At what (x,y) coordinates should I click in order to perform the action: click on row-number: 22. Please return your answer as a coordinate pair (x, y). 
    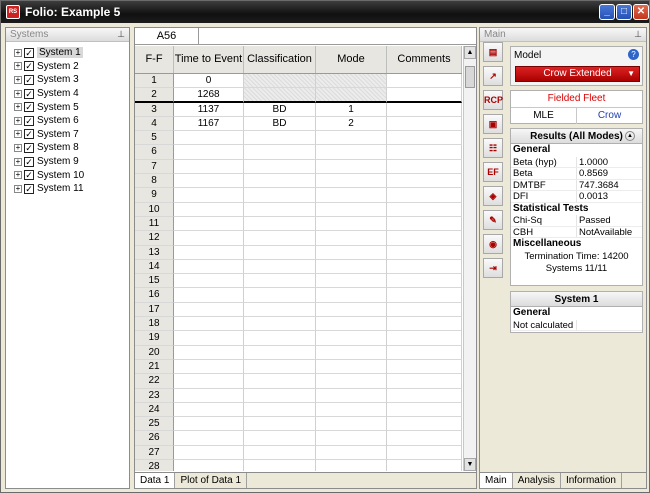
    Looking at the image, I should click on (154, 381).